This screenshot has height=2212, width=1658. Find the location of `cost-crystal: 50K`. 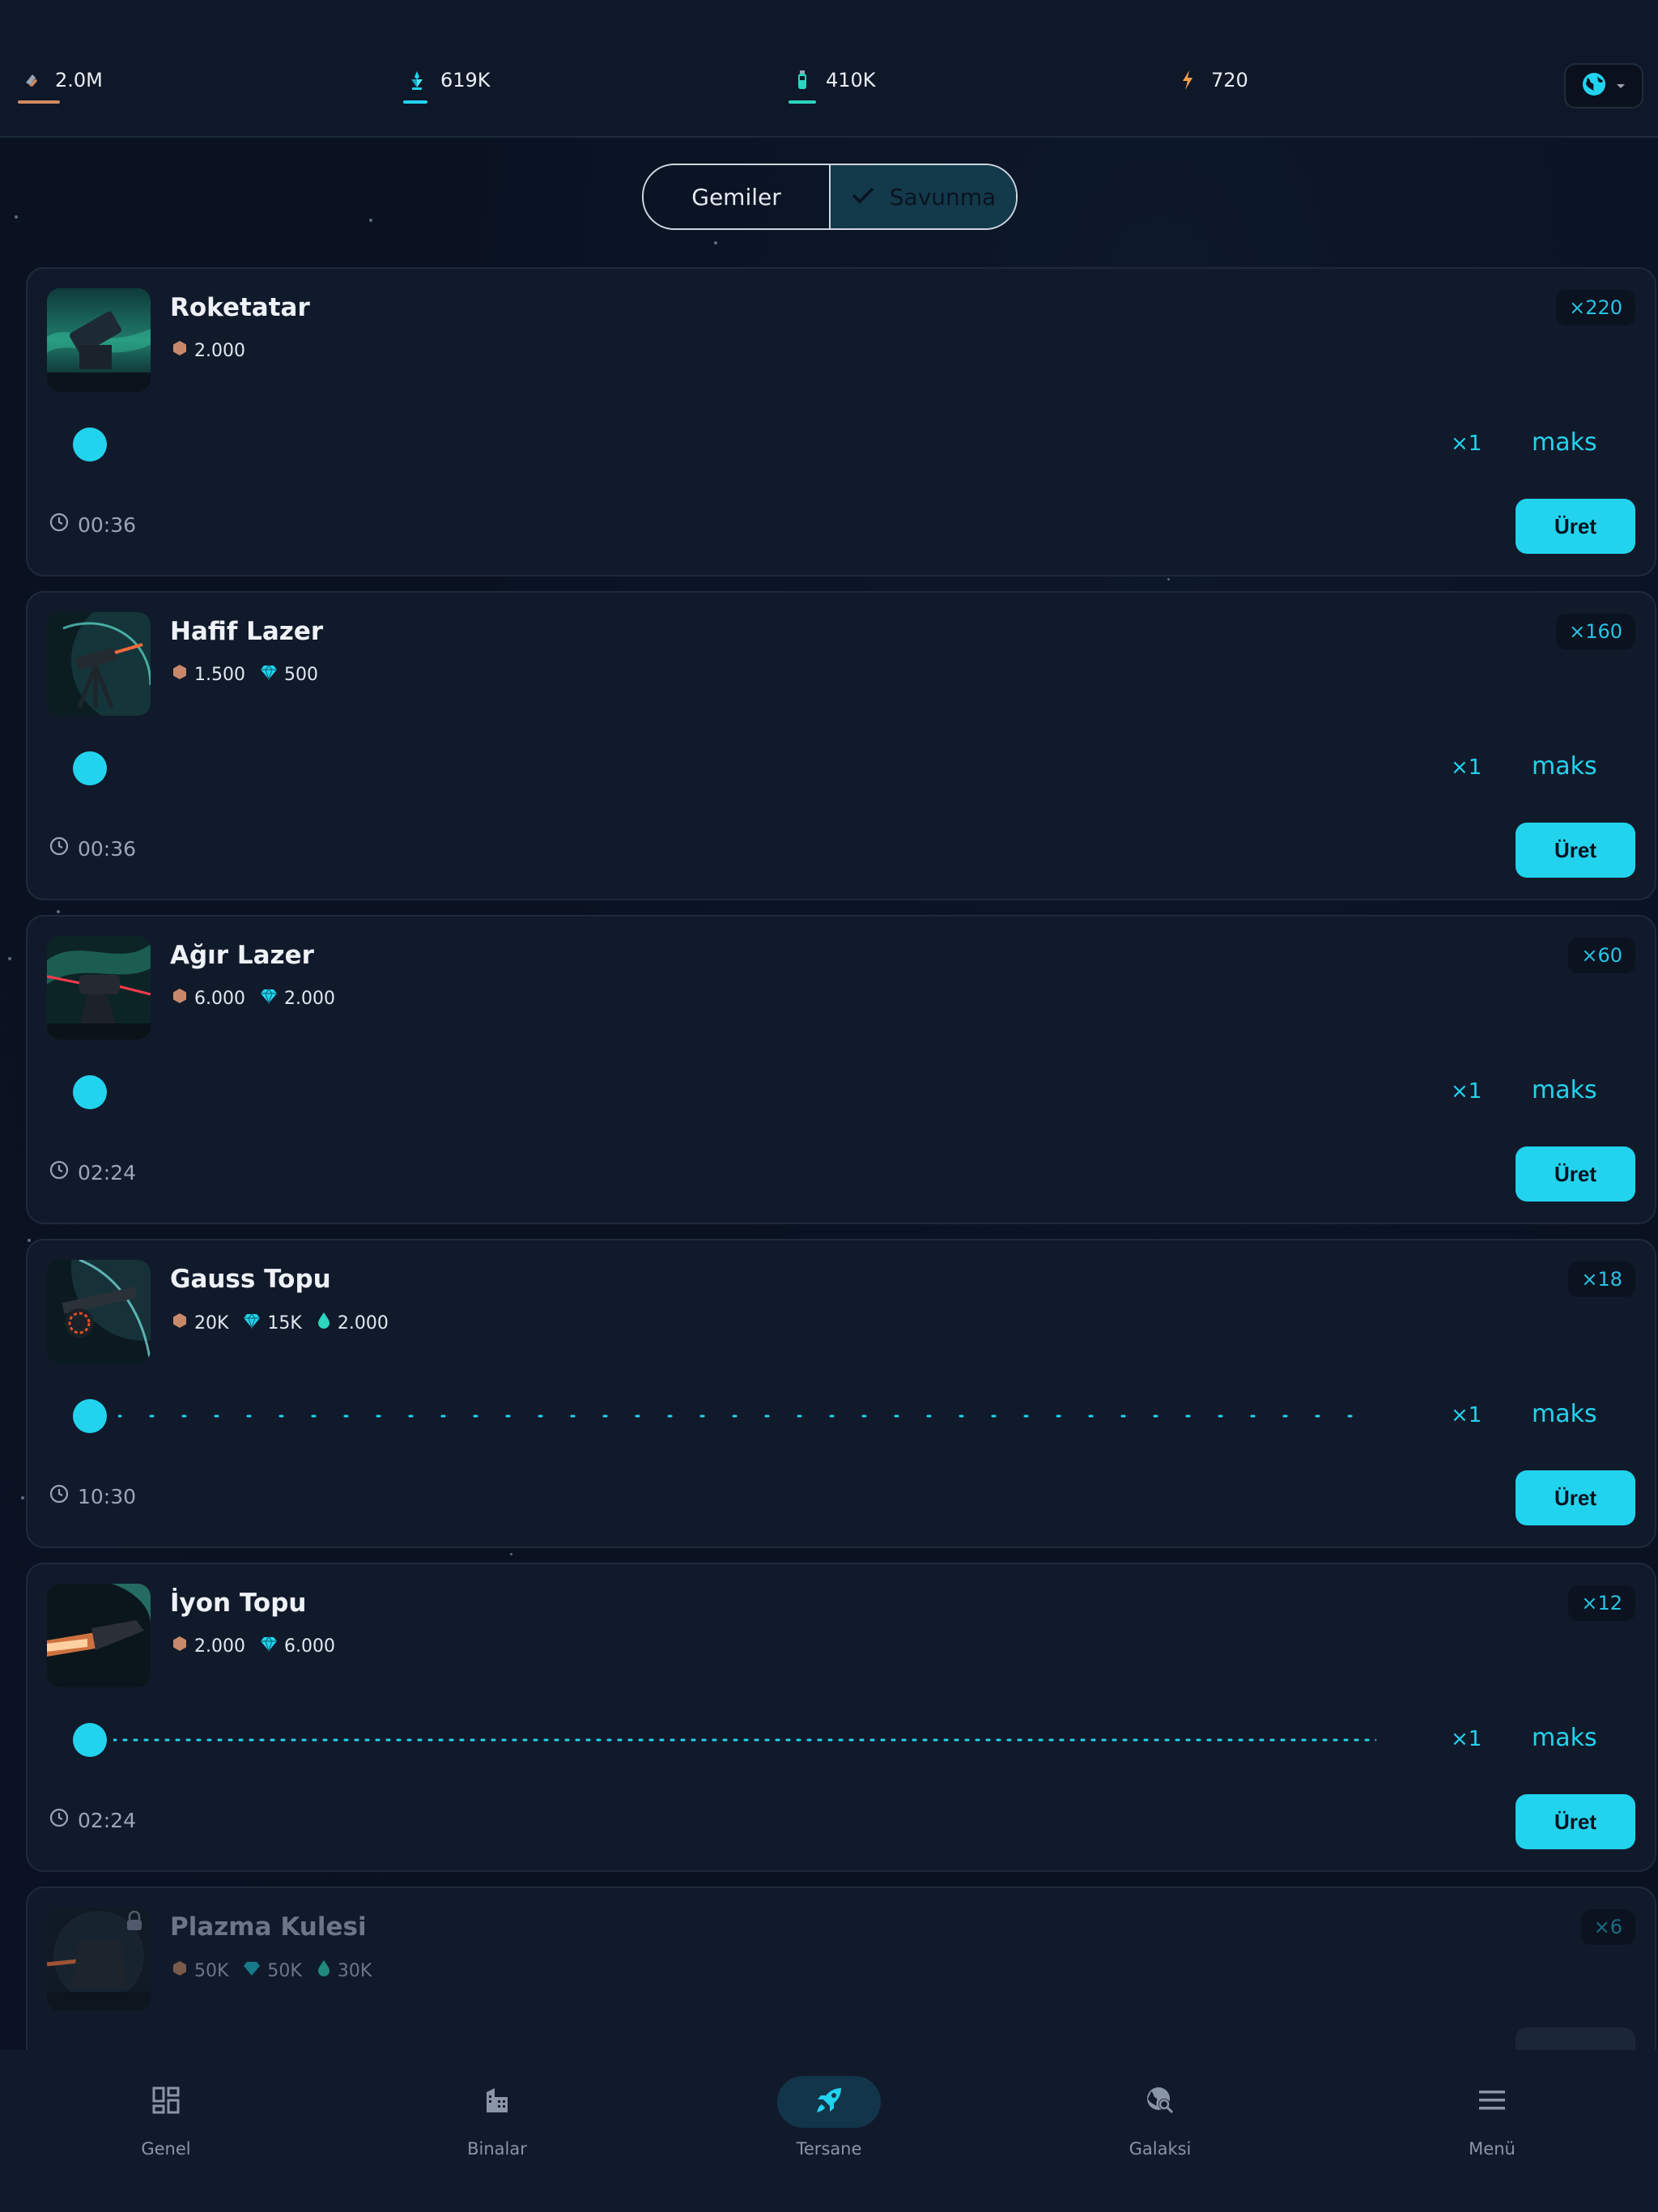

cost-crystal: 50K is located at coordinates (272, 1971).